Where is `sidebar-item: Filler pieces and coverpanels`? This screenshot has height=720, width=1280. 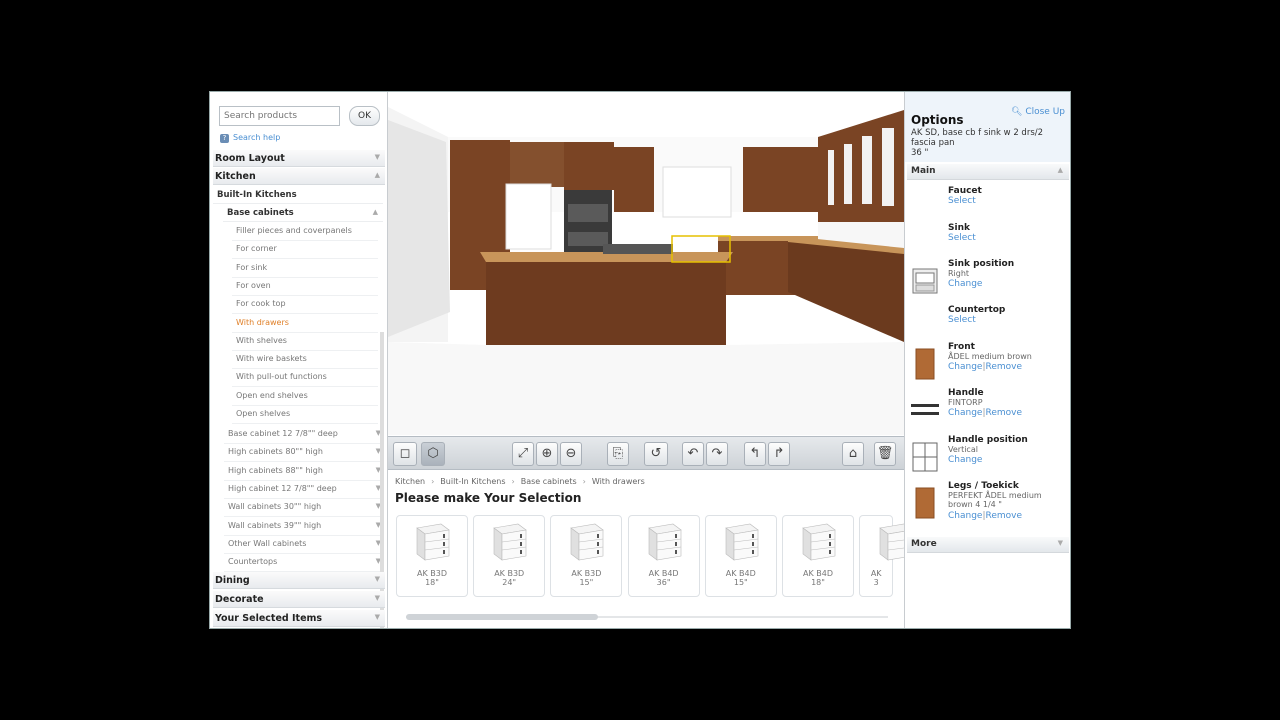
sidebar-item: Filler pieces and coverpanels is located at coordinates (305, 232).